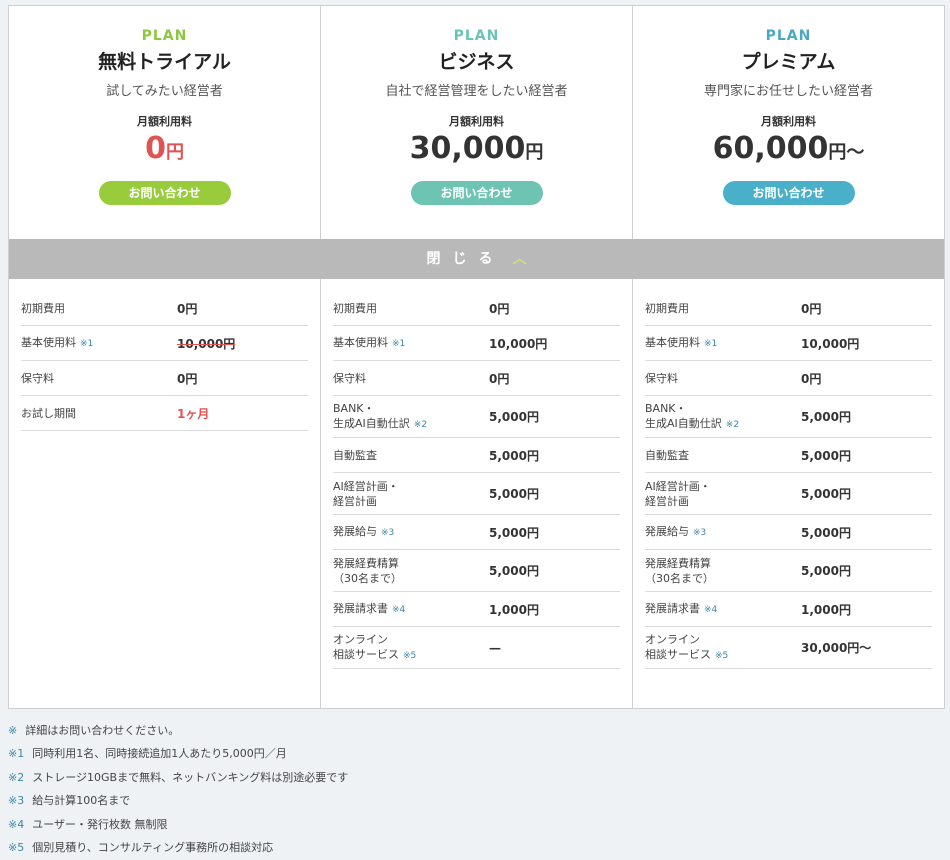 The width and height of the screenshot is (950, 860). I want to click on footnote-item: ※2 ストレージ10GBまで無料、ネットバンキング料は別途必要です, so click(178, 780).